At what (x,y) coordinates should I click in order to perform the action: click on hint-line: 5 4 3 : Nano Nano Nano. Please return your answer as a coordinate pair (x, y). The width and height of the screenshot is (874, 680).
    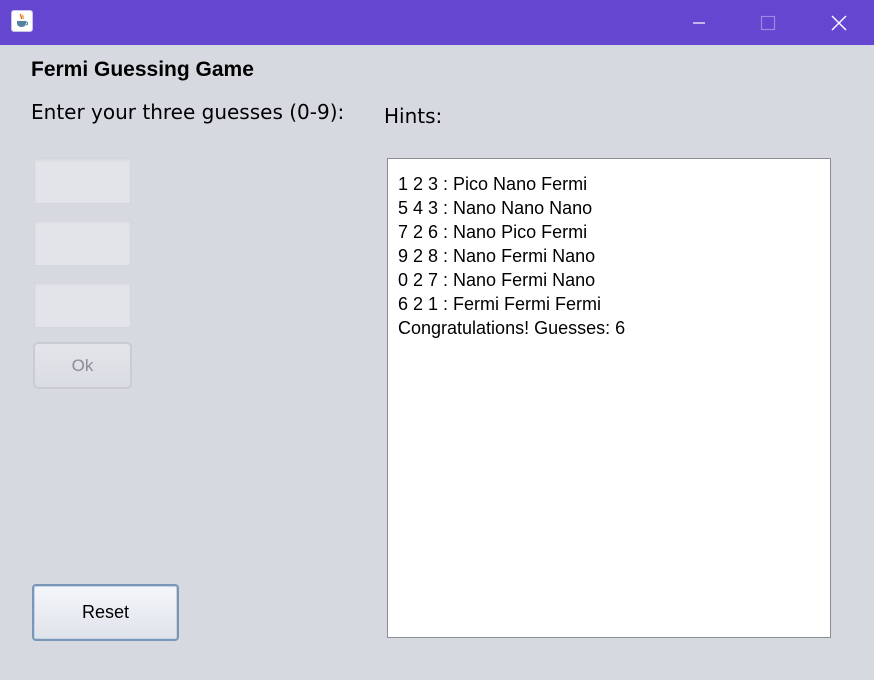
    Looking at the image, I should click on (495, 208).